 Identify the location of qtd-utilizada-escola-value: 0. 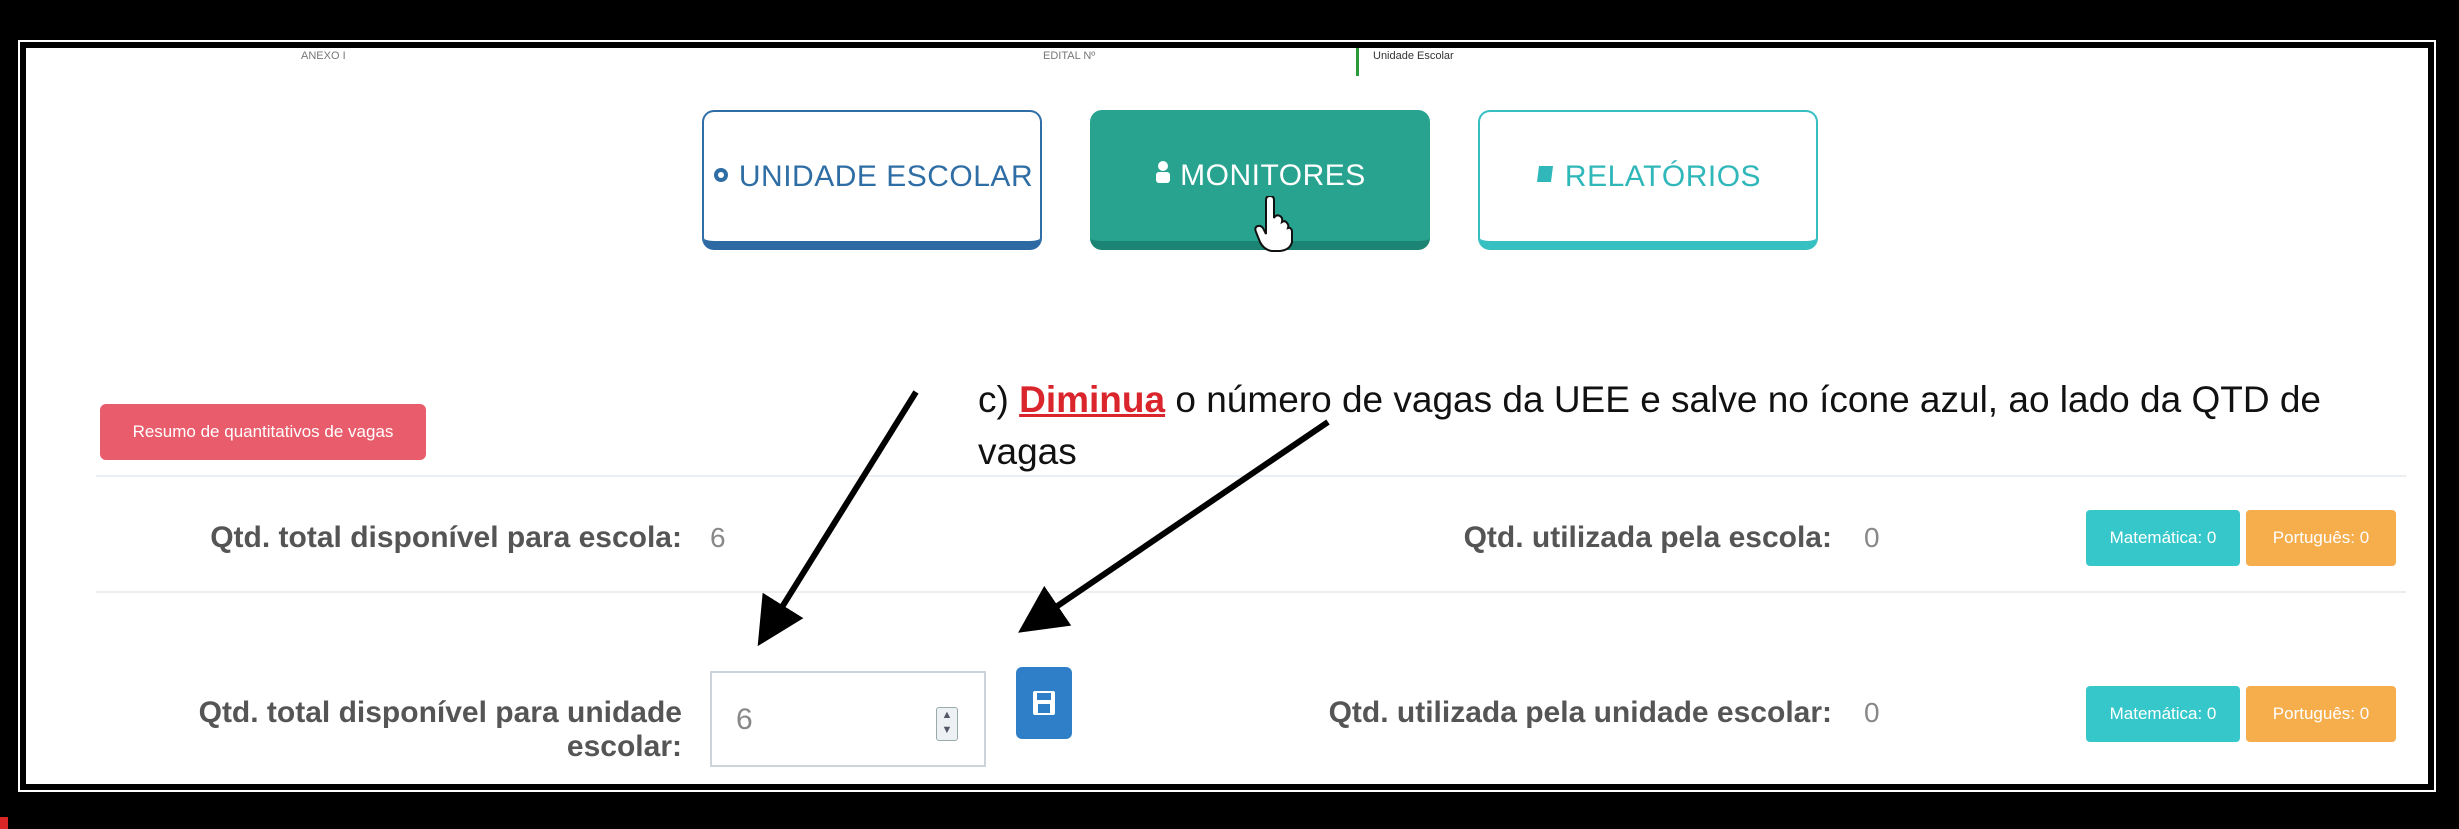
(1872, 537).